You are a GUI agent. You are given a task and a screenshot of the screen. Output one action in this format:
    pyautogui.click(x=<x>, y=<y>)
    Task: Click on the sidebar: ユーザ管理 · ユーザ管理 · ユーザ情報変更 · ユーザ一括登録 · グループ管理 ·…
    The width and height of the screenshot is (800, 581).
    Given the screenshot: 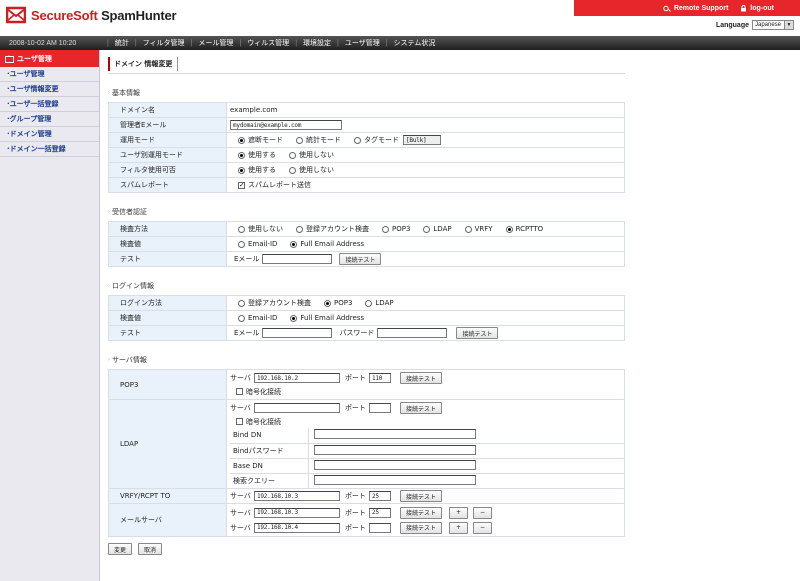 What is the action you would take?
    pyautogui.click(x=50, y=315)
    